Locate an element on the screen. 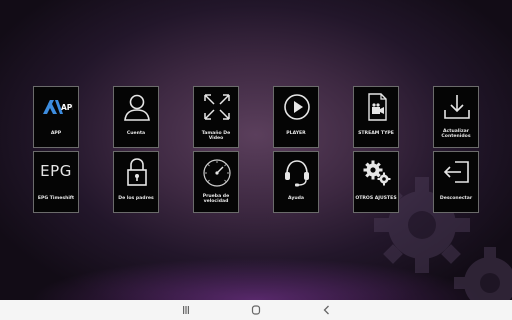  tile-player: PLAYER is located at coordinates (296, 117).